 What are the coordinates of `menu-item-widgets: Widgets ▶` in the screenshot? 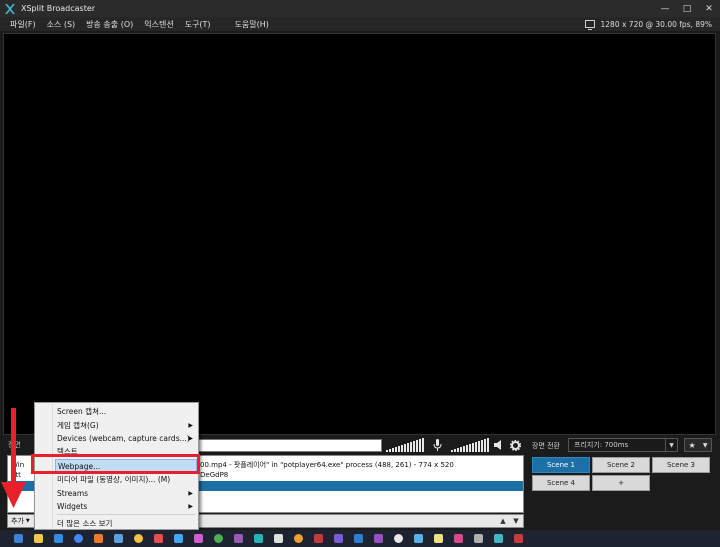 It's located at (126, 506).